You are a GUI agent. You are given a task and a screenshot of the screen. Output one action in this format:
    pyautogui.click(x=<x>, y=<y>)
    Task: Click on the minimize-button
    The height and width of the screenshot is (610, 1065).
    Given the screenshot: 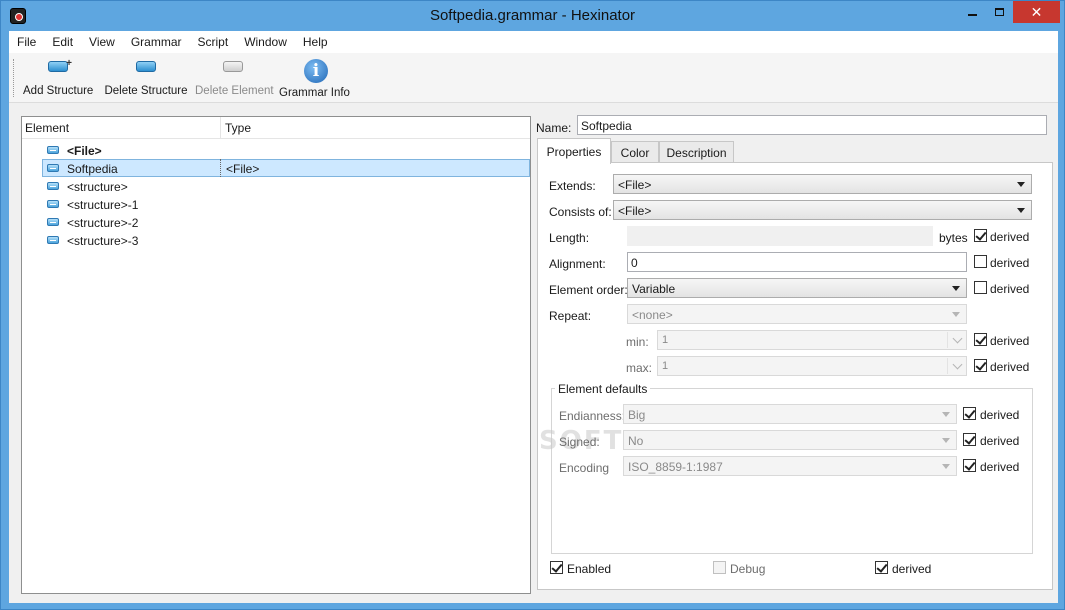 What is the action you would take?
    pyautogui.click(x=972, y=12)
    